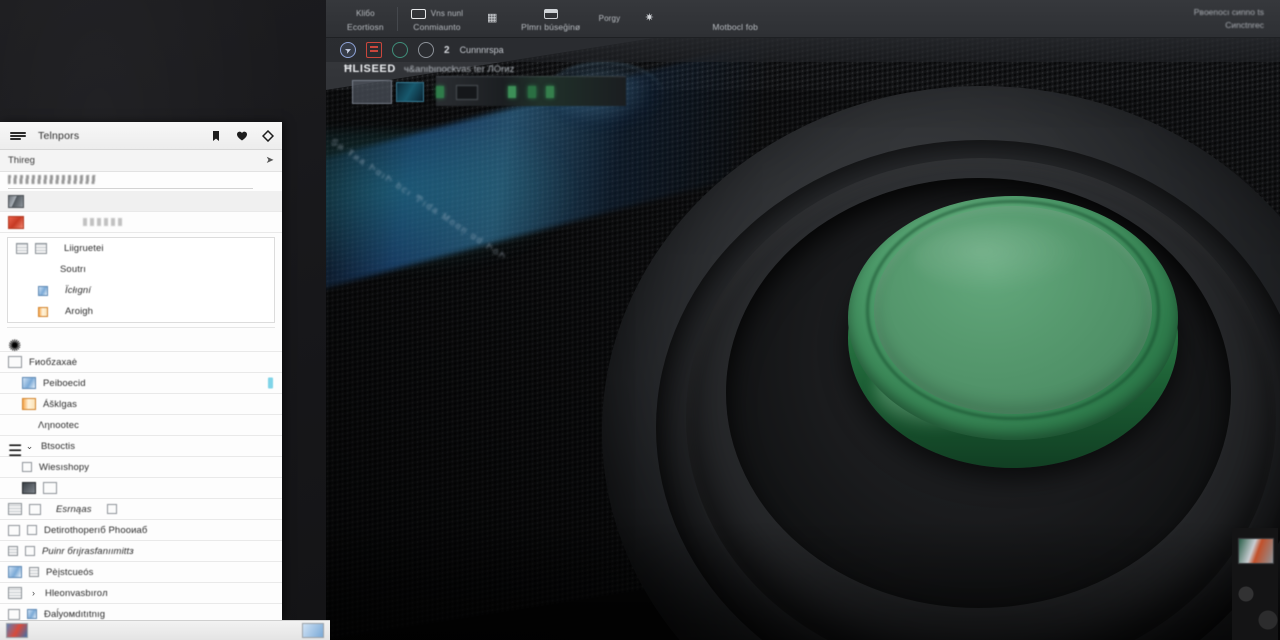  Describe the element at coordinates (22, 248) in the screenshot. I see `book-icon` at that location.